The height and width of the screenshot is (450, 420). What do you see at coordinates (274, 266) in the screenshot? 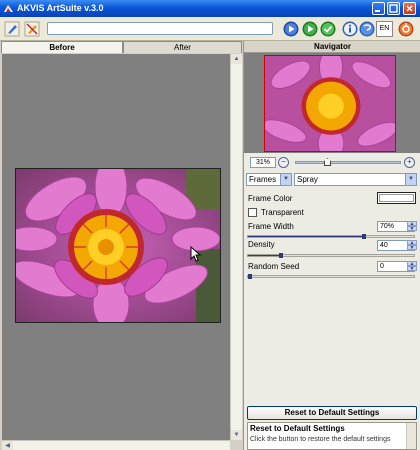
I see `random-seed-label: Random Seed` at bounding box center [274, 266].